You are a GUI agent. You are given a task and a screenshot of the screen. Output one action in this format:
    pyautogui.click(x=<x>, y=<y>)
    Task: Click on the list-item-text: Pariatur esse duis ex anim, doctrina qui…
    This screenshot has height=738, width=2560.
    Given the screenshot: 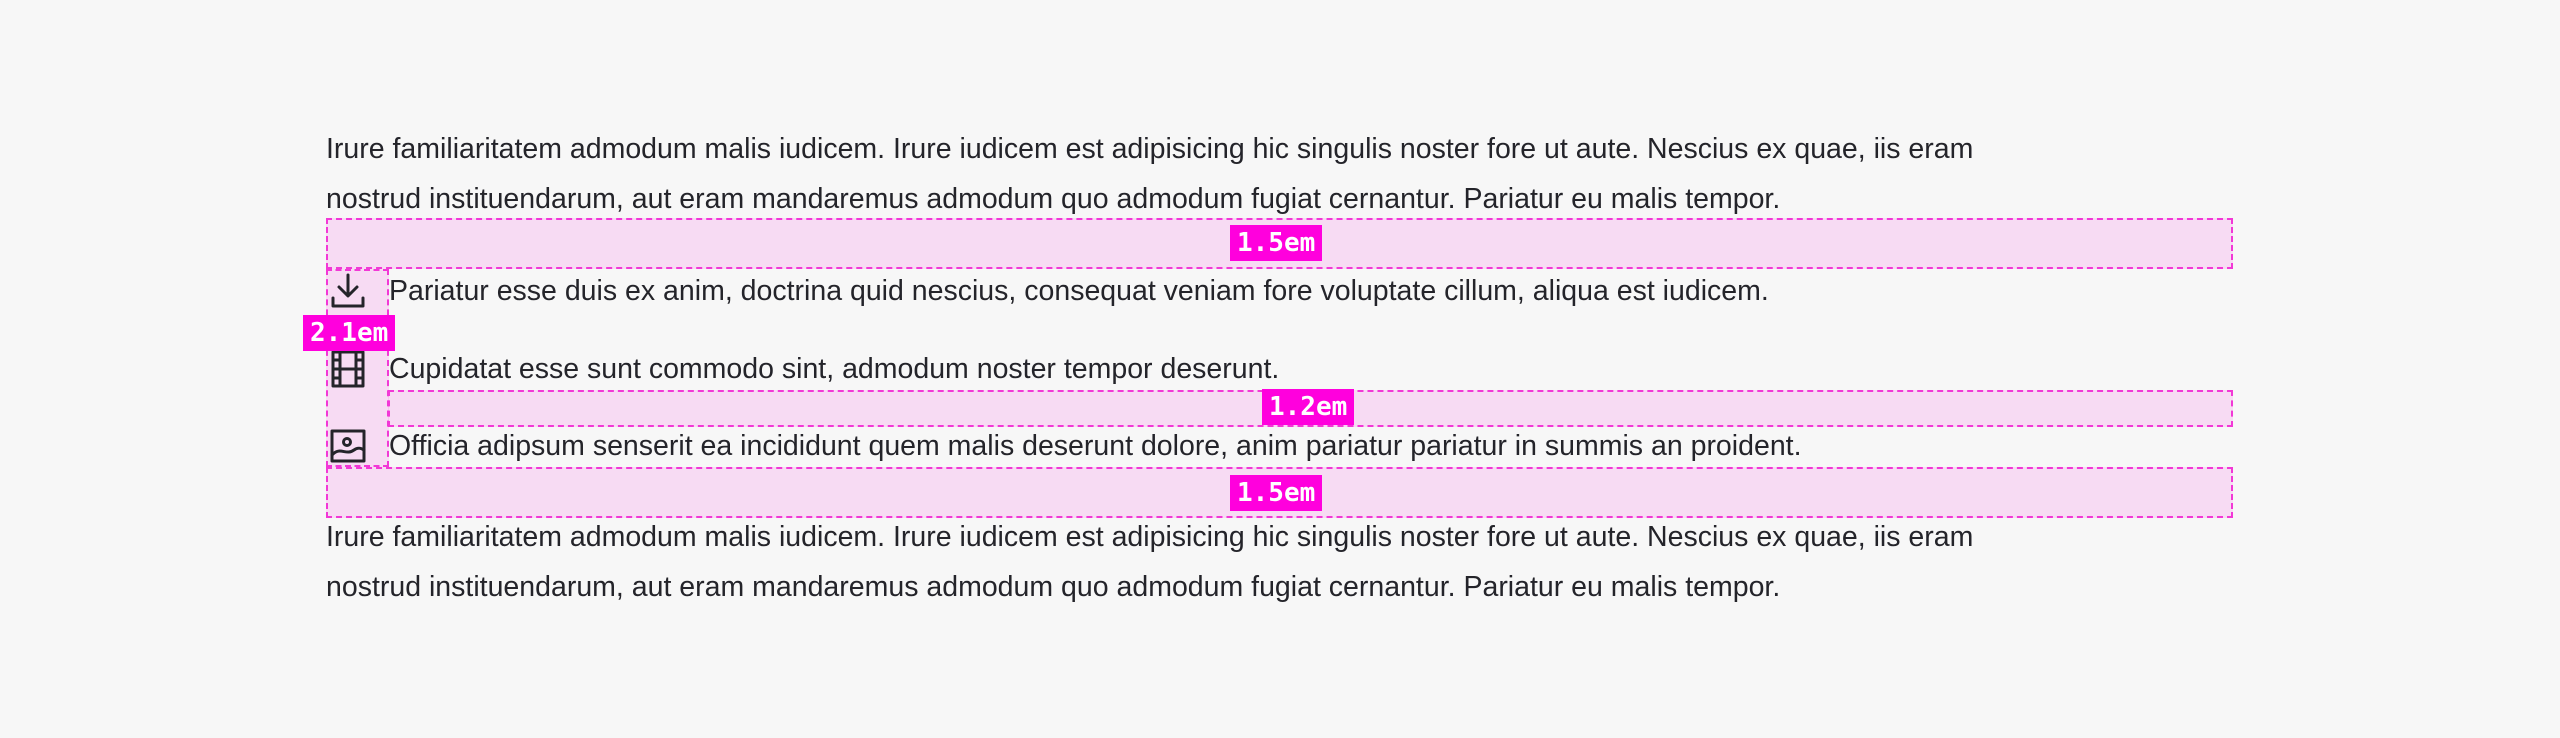 What is the action you would take?
    pyautogui.click(x=1079, y=291)
    